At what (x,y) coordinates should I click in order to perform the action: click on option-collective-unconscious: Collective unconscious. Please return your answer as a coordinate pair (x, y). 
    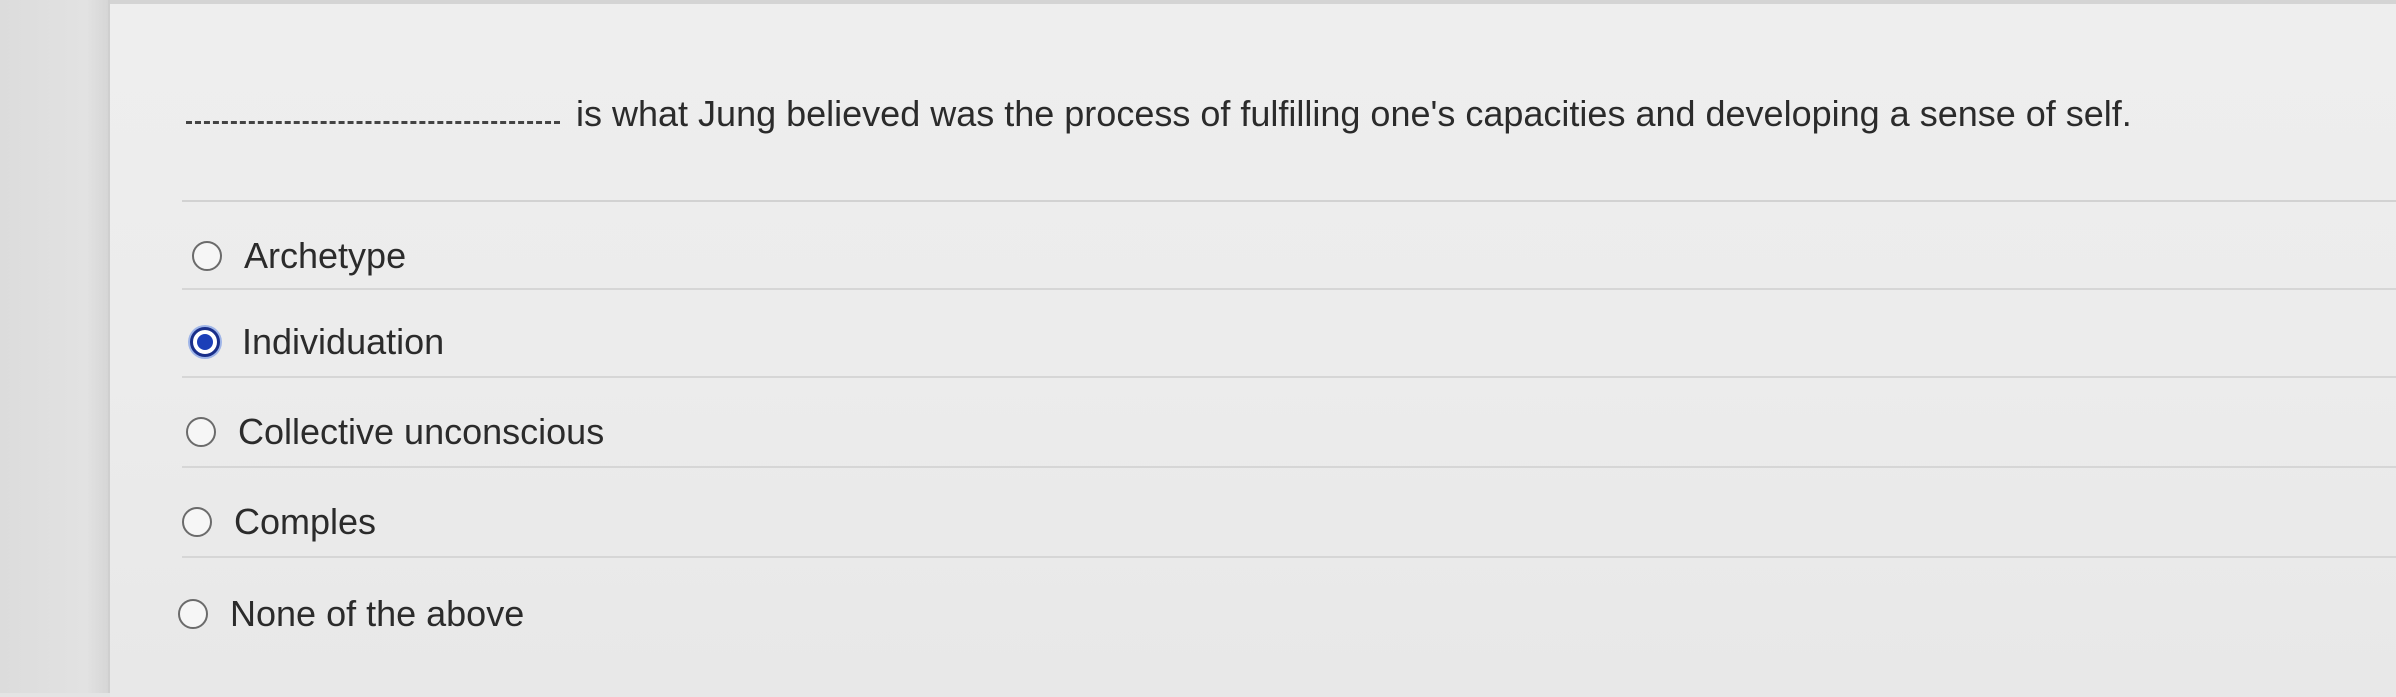
    Looking at the image, I should click on (395, 432).